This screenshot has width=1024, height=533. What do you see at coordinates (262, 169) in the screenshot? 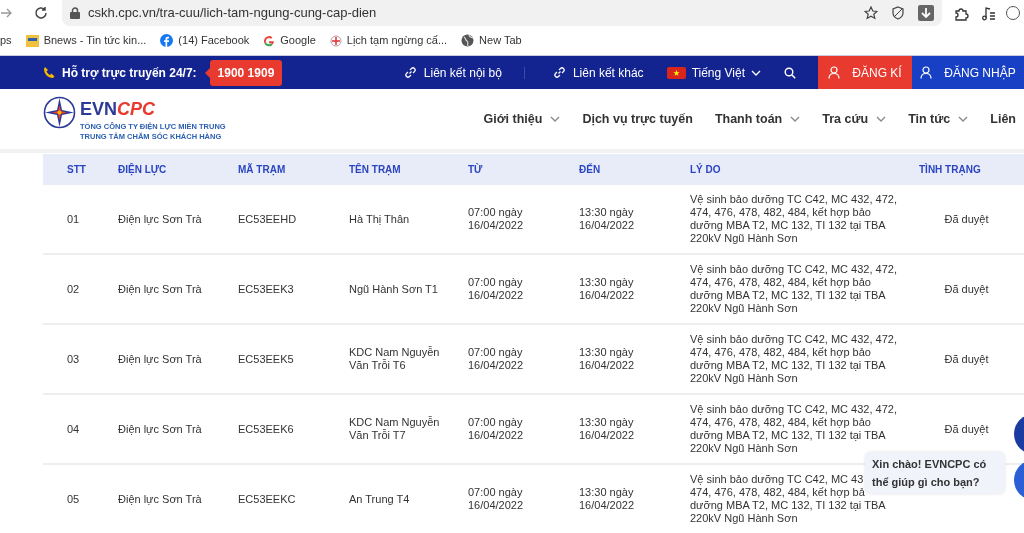
I see `column-header: MÃ TRẠM` at bounding box center [262, 169].